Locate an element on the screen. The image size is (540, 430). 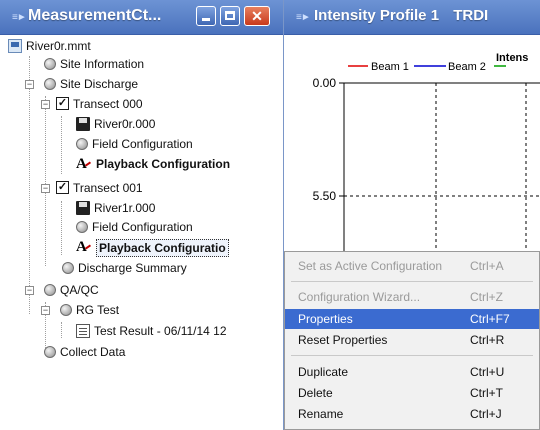
right-window-title-suffix: TRDI is located at coordinates (471, 15).